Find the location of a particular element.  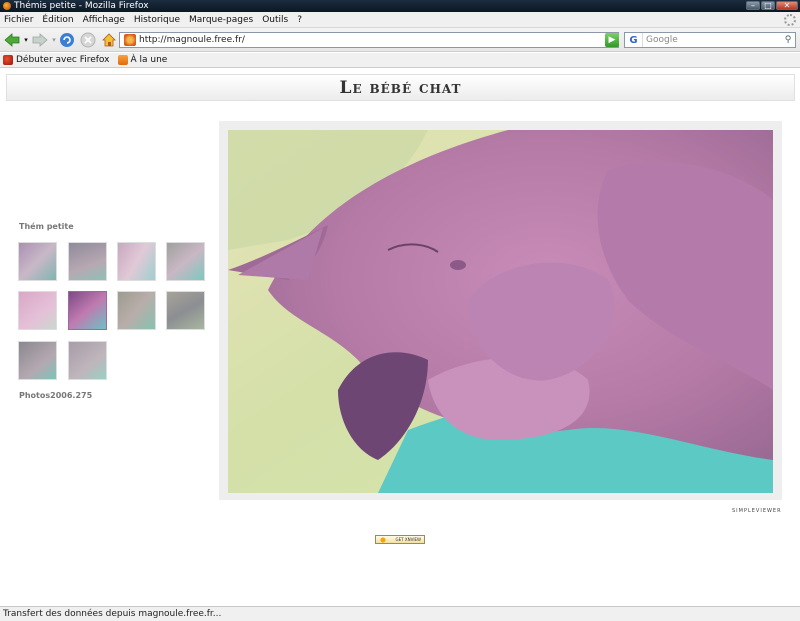

address-bar: http://magnoule.free.fr/ ▾ is located at coordinates (369, 40).